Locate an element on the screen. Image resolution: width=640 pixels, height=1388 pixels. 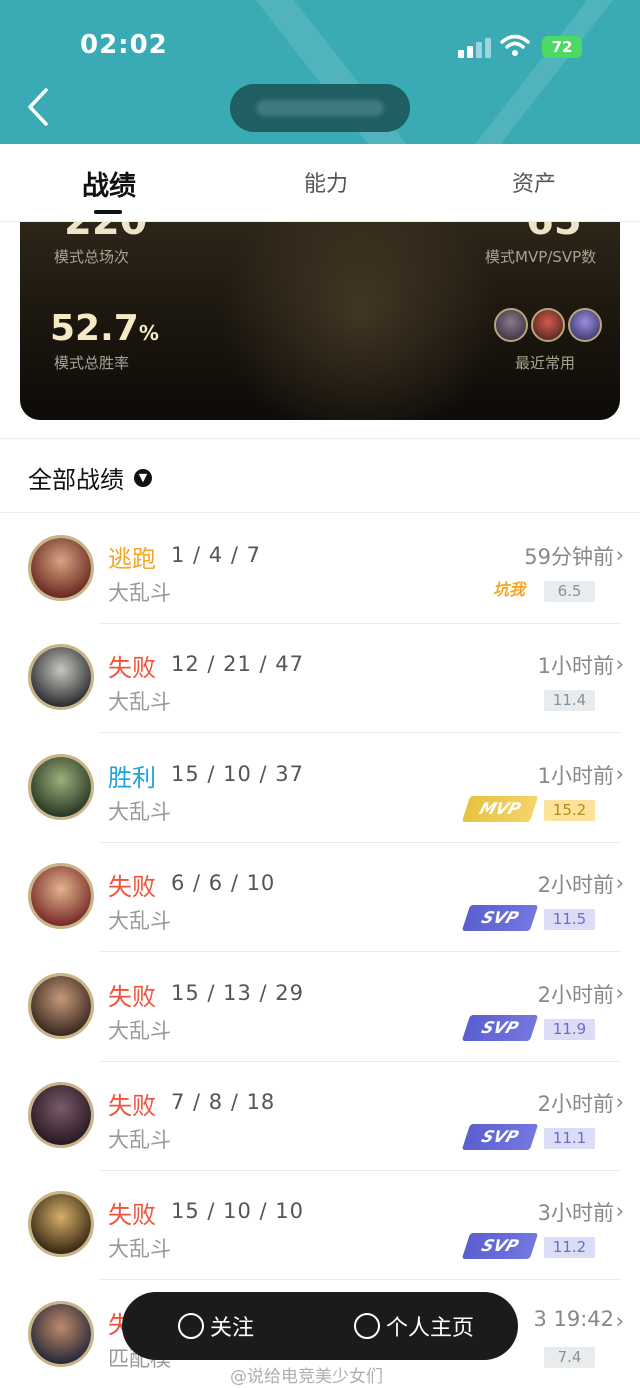
profile-label: 个人主页 is located at coordinates (430, 1328).